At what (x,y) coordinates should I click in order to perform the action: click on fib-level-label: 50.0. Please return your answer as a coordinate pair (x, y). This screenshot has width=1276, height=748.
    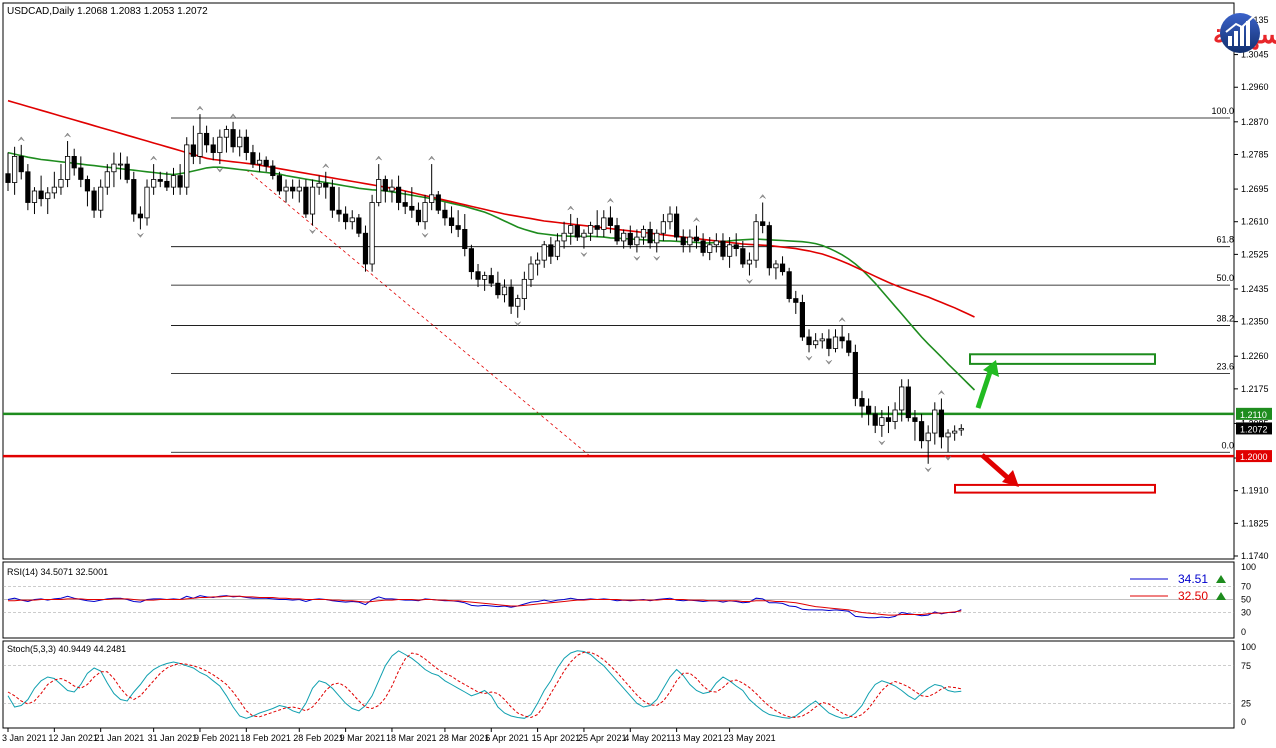
    Looking at the image, I should click on (1225, 278).